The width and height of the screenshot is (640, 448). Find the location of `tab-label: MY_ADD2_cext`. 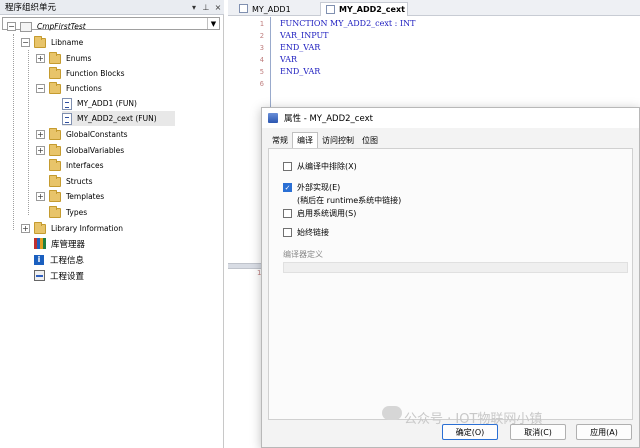

tab-label: MY_ADD2_cext is located at coordinates (372, 9).